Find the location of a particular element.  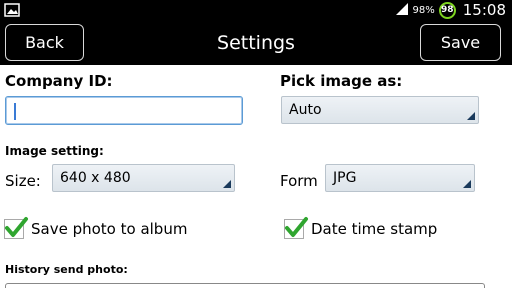

status-bar: 98% 98 15:08 is located at coordinates (256, 10).